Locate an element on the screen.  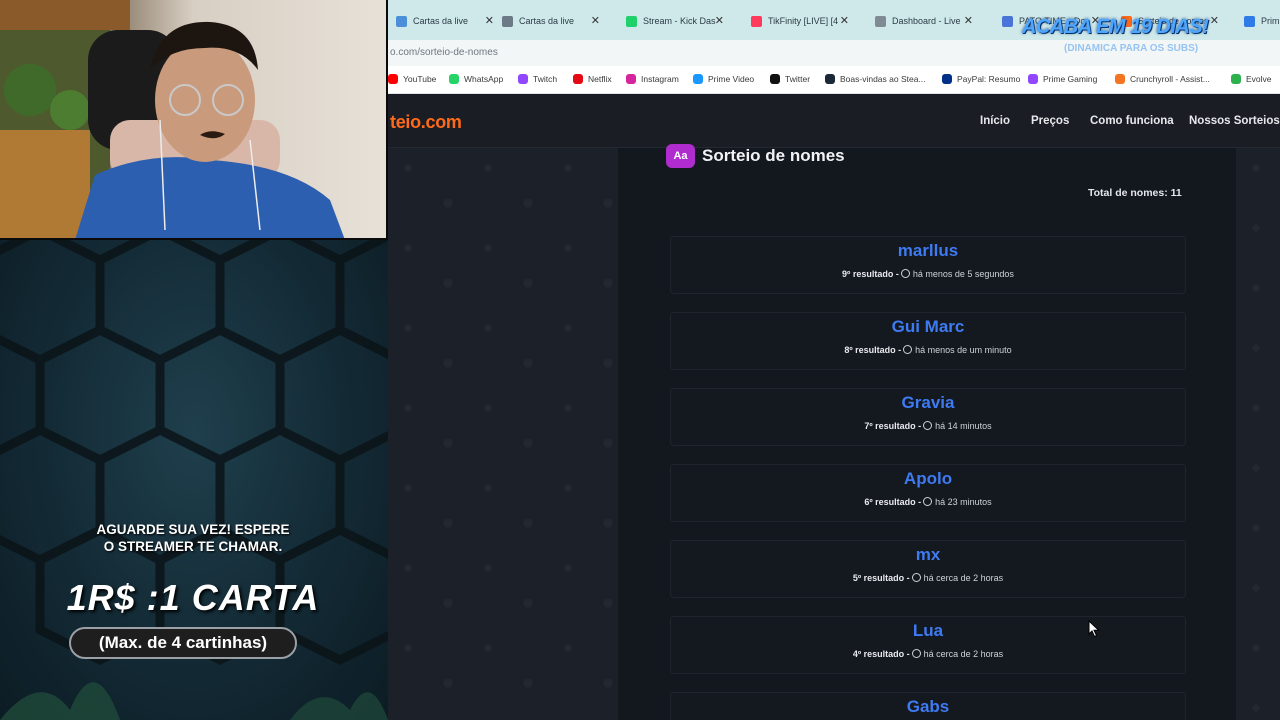
result-meta: 5º resultado - há cerca de 2 horas is located at coordinates (928, 578).